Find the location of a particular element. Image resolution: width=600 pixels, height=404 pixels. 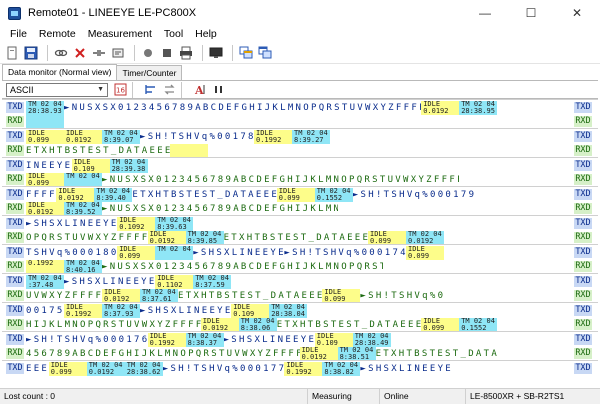

monitor-data-text: OPQRSTUVWXYZFFFF is located at coordinates (87, 237).